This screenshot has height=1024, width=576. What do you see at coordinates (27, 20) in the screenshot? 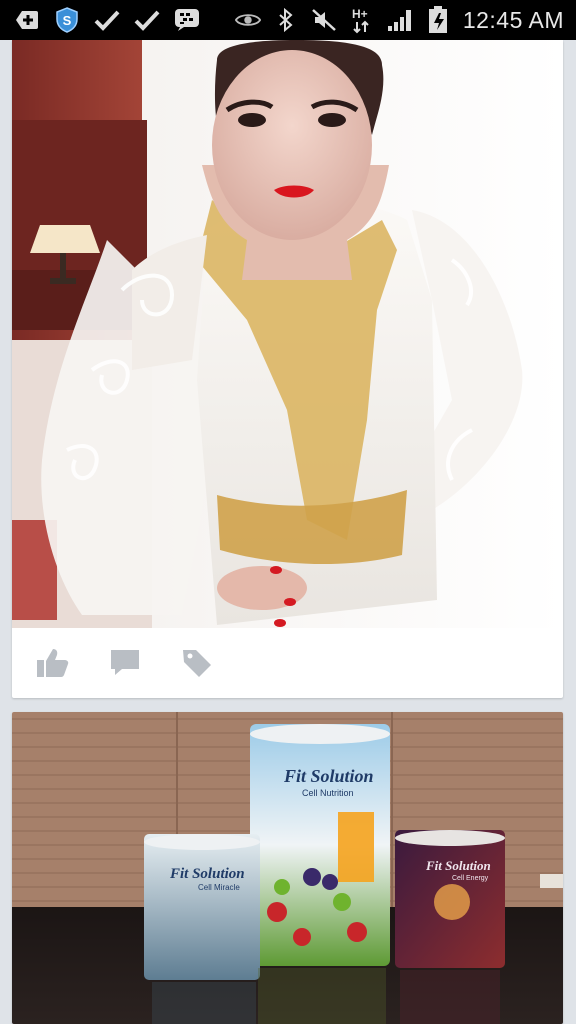
I see `add-icon` at bounding box center [27, 20].